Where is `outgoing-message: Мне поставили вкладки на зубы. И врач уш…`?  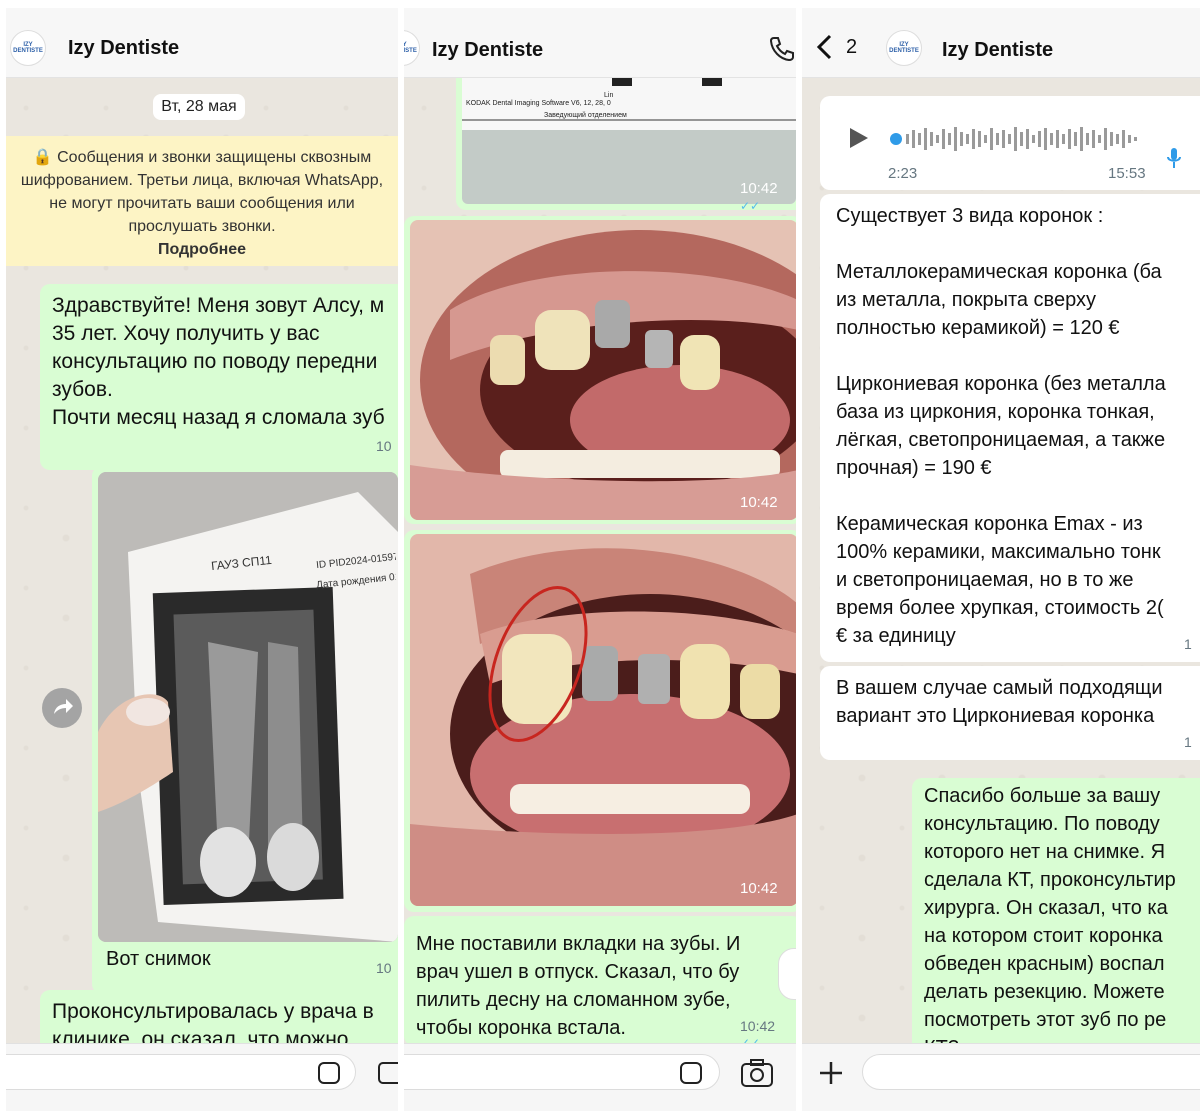 outgoing-message: Мне поставили вкладки на зубы. И врач уш… is located at coordinates (600, 981).